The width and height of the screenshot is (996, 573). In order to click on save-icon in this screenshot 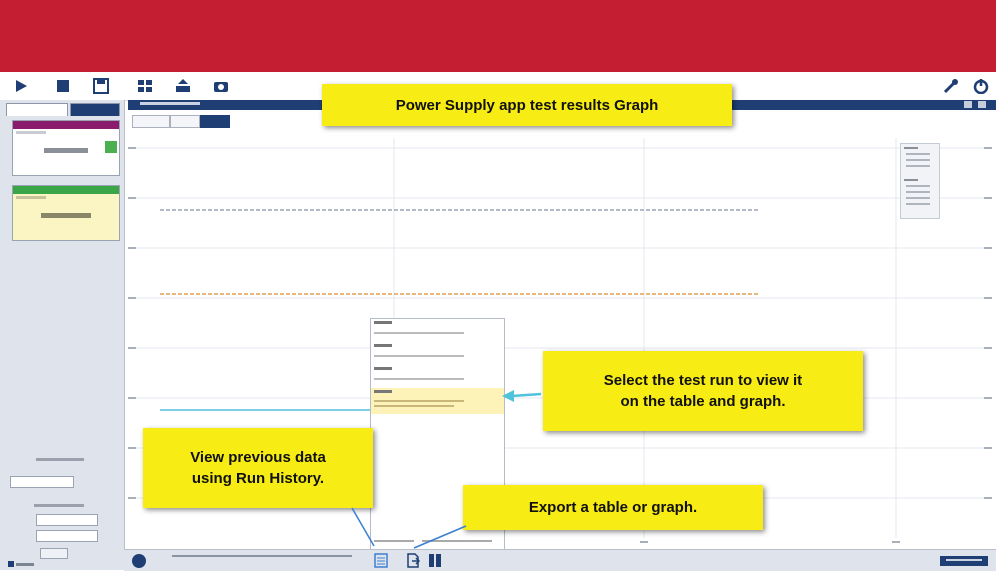, I will do `click(101, 86)`.